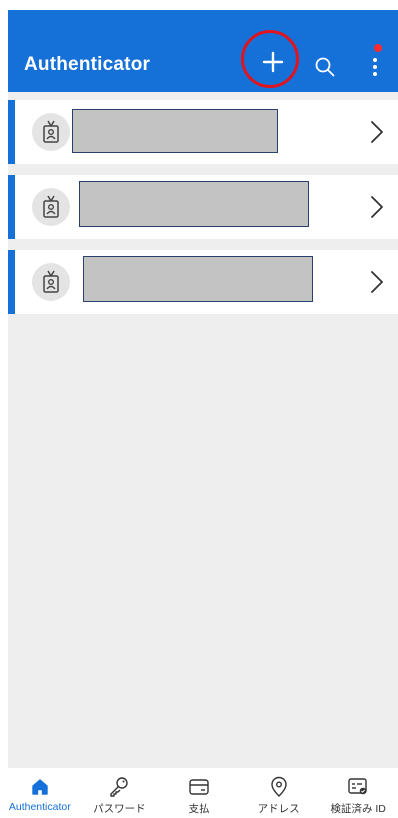 This screenshot has width=398, height=818. I want to click on location-pin-icon, so click(279, 787).